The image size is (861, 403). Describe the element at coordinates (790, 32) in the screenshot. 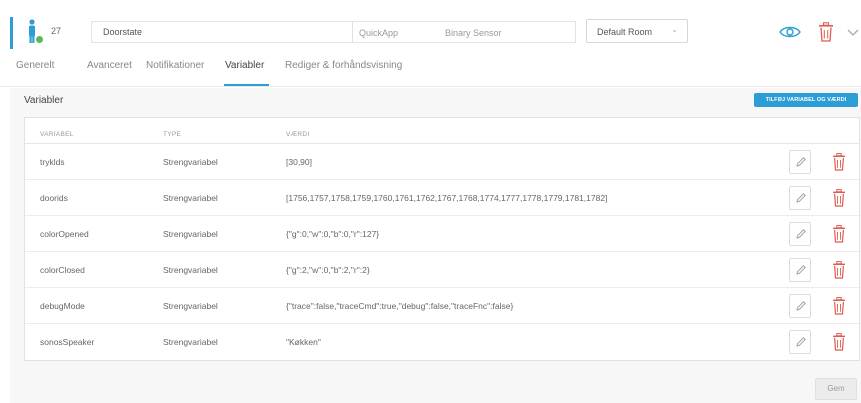

I see `eye-icon` at that location.